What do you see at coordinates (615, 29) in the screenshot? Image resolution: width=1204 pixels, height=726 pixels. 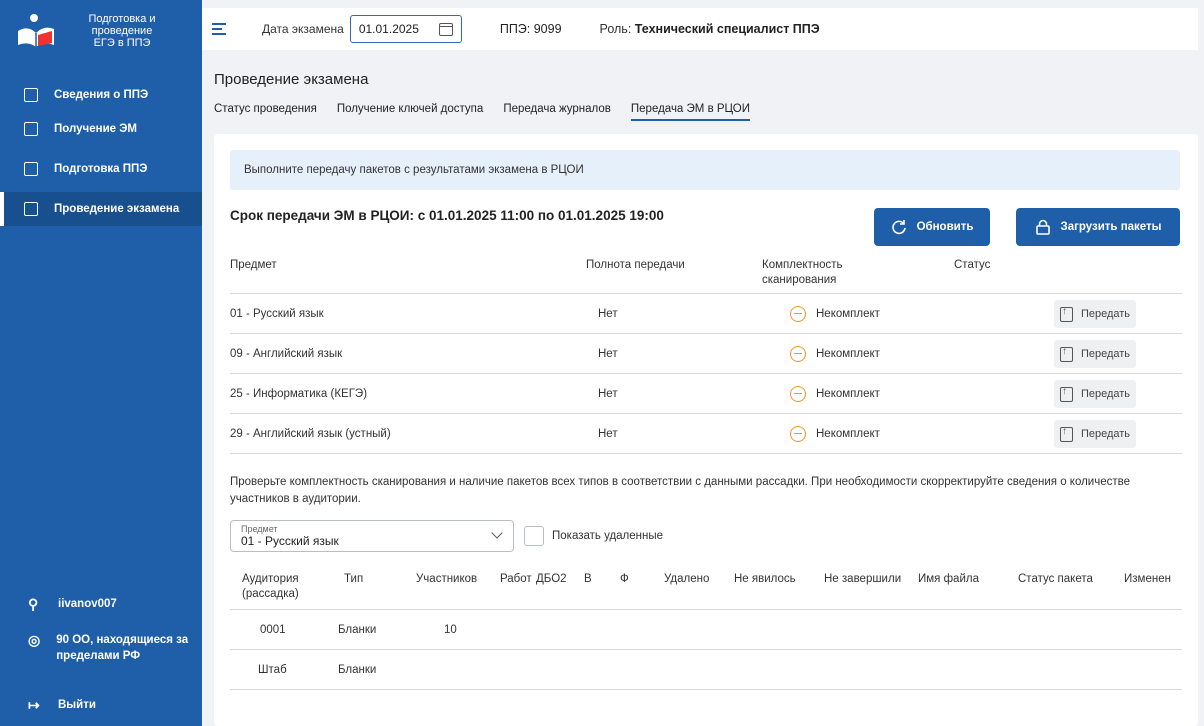 I see `role-label: Роль:` at bounding box center [615, 29].